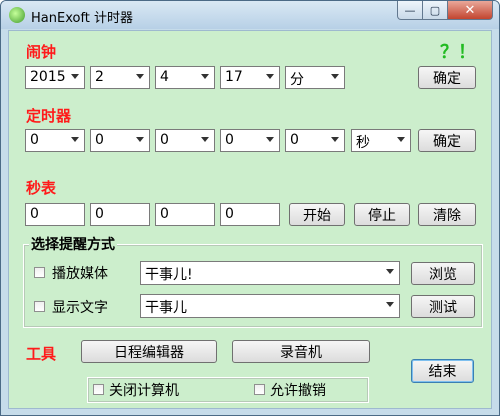 The width and height of the screenshot is (500, 416). Describe the element at coordinates (315, 140) in the screenshot. I see `timer-field-5-select: 0` at that location.